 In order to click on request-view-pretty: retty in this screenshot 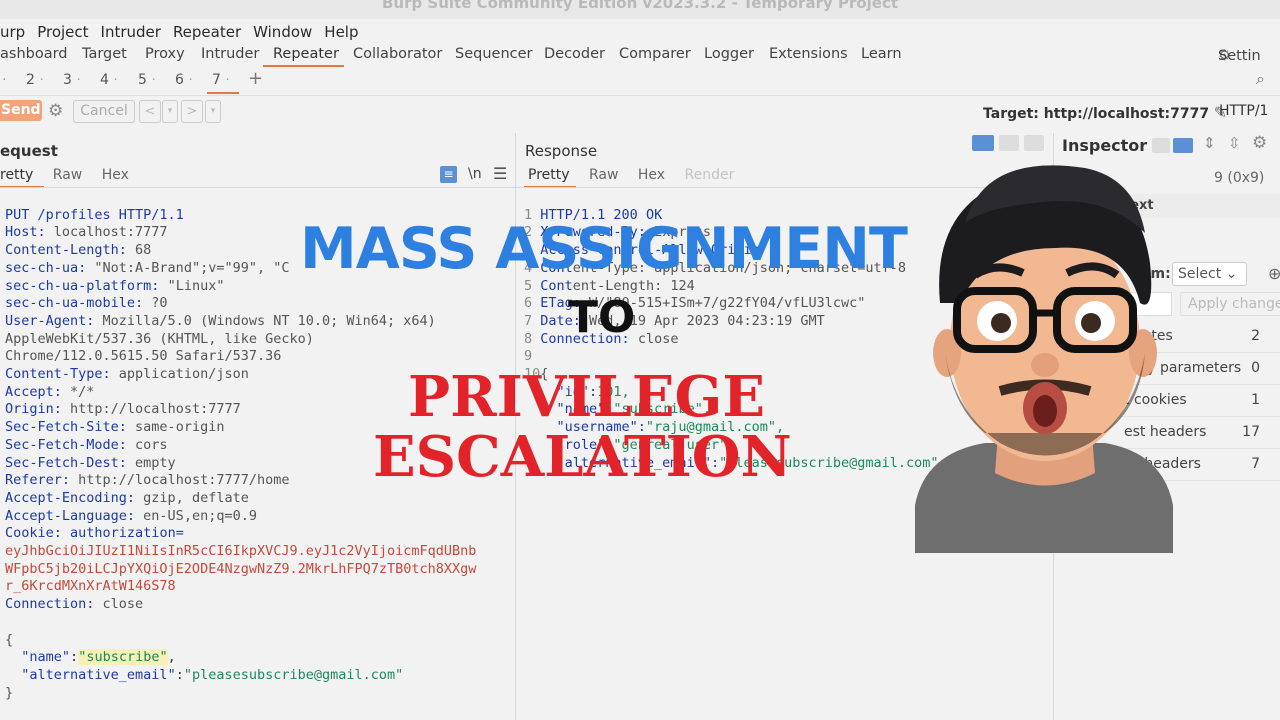, I will do `click(16, 175)`.